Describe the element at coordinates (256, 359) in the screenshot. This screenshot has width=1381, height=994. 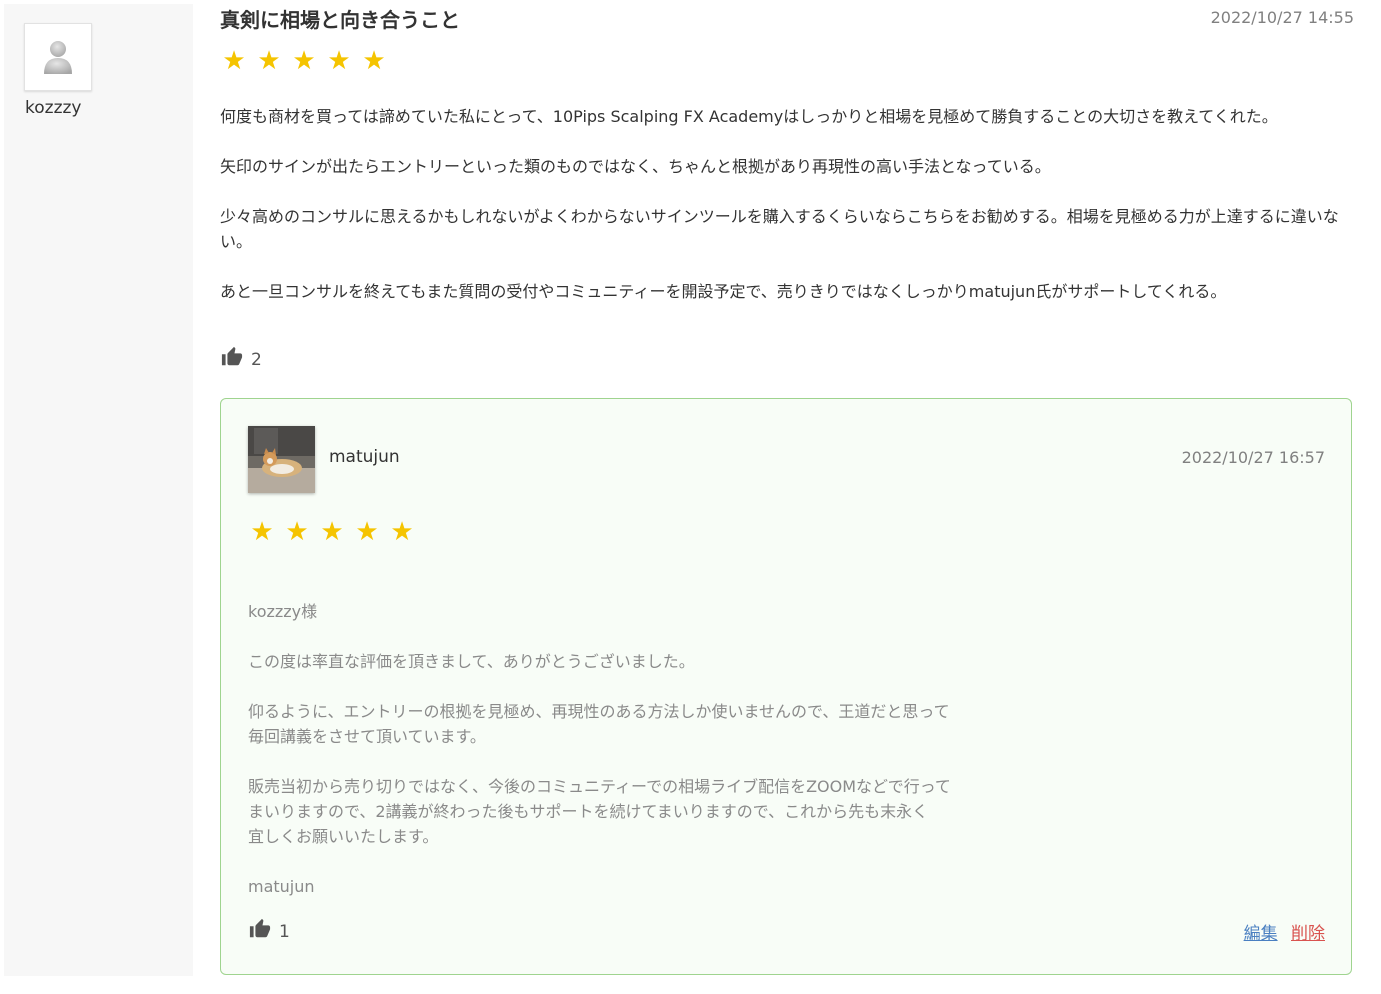
I see `review-like-count: 2` at that location.